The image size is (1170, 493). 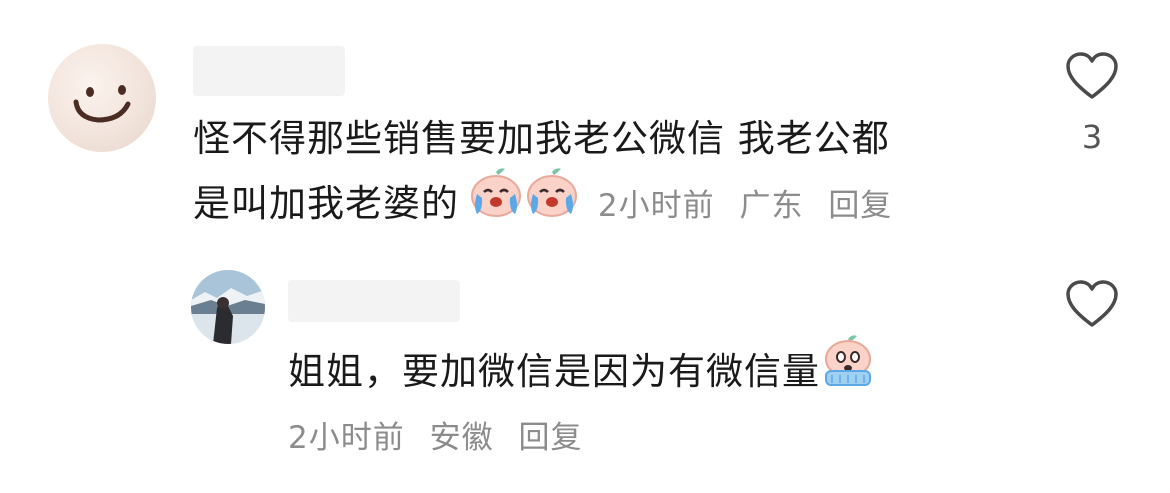 I want to click on like-count: 3, so click(x=1092, y=137).